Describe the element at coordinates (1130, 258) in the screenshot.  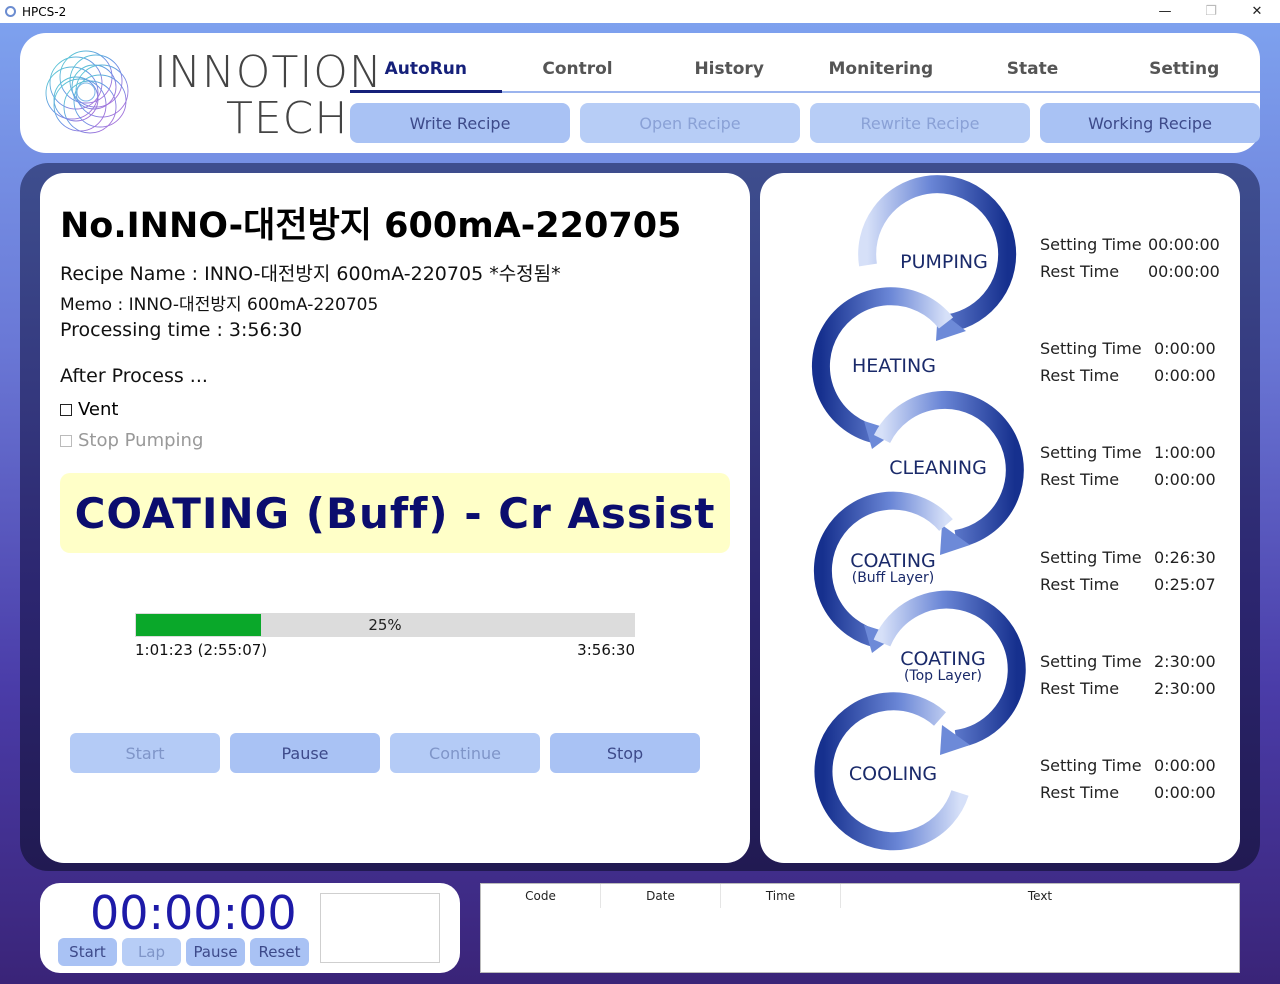
I see `pumping-times: Setting Time 00:00:00 Rest Time 00:00:00` at that location.